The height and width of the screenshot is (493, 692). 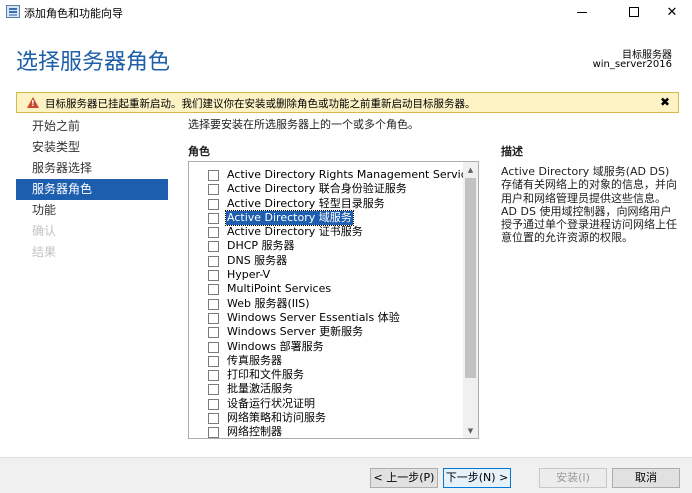 I want to click on nav-step-0: 开始之前, so click(x=92, y=126).